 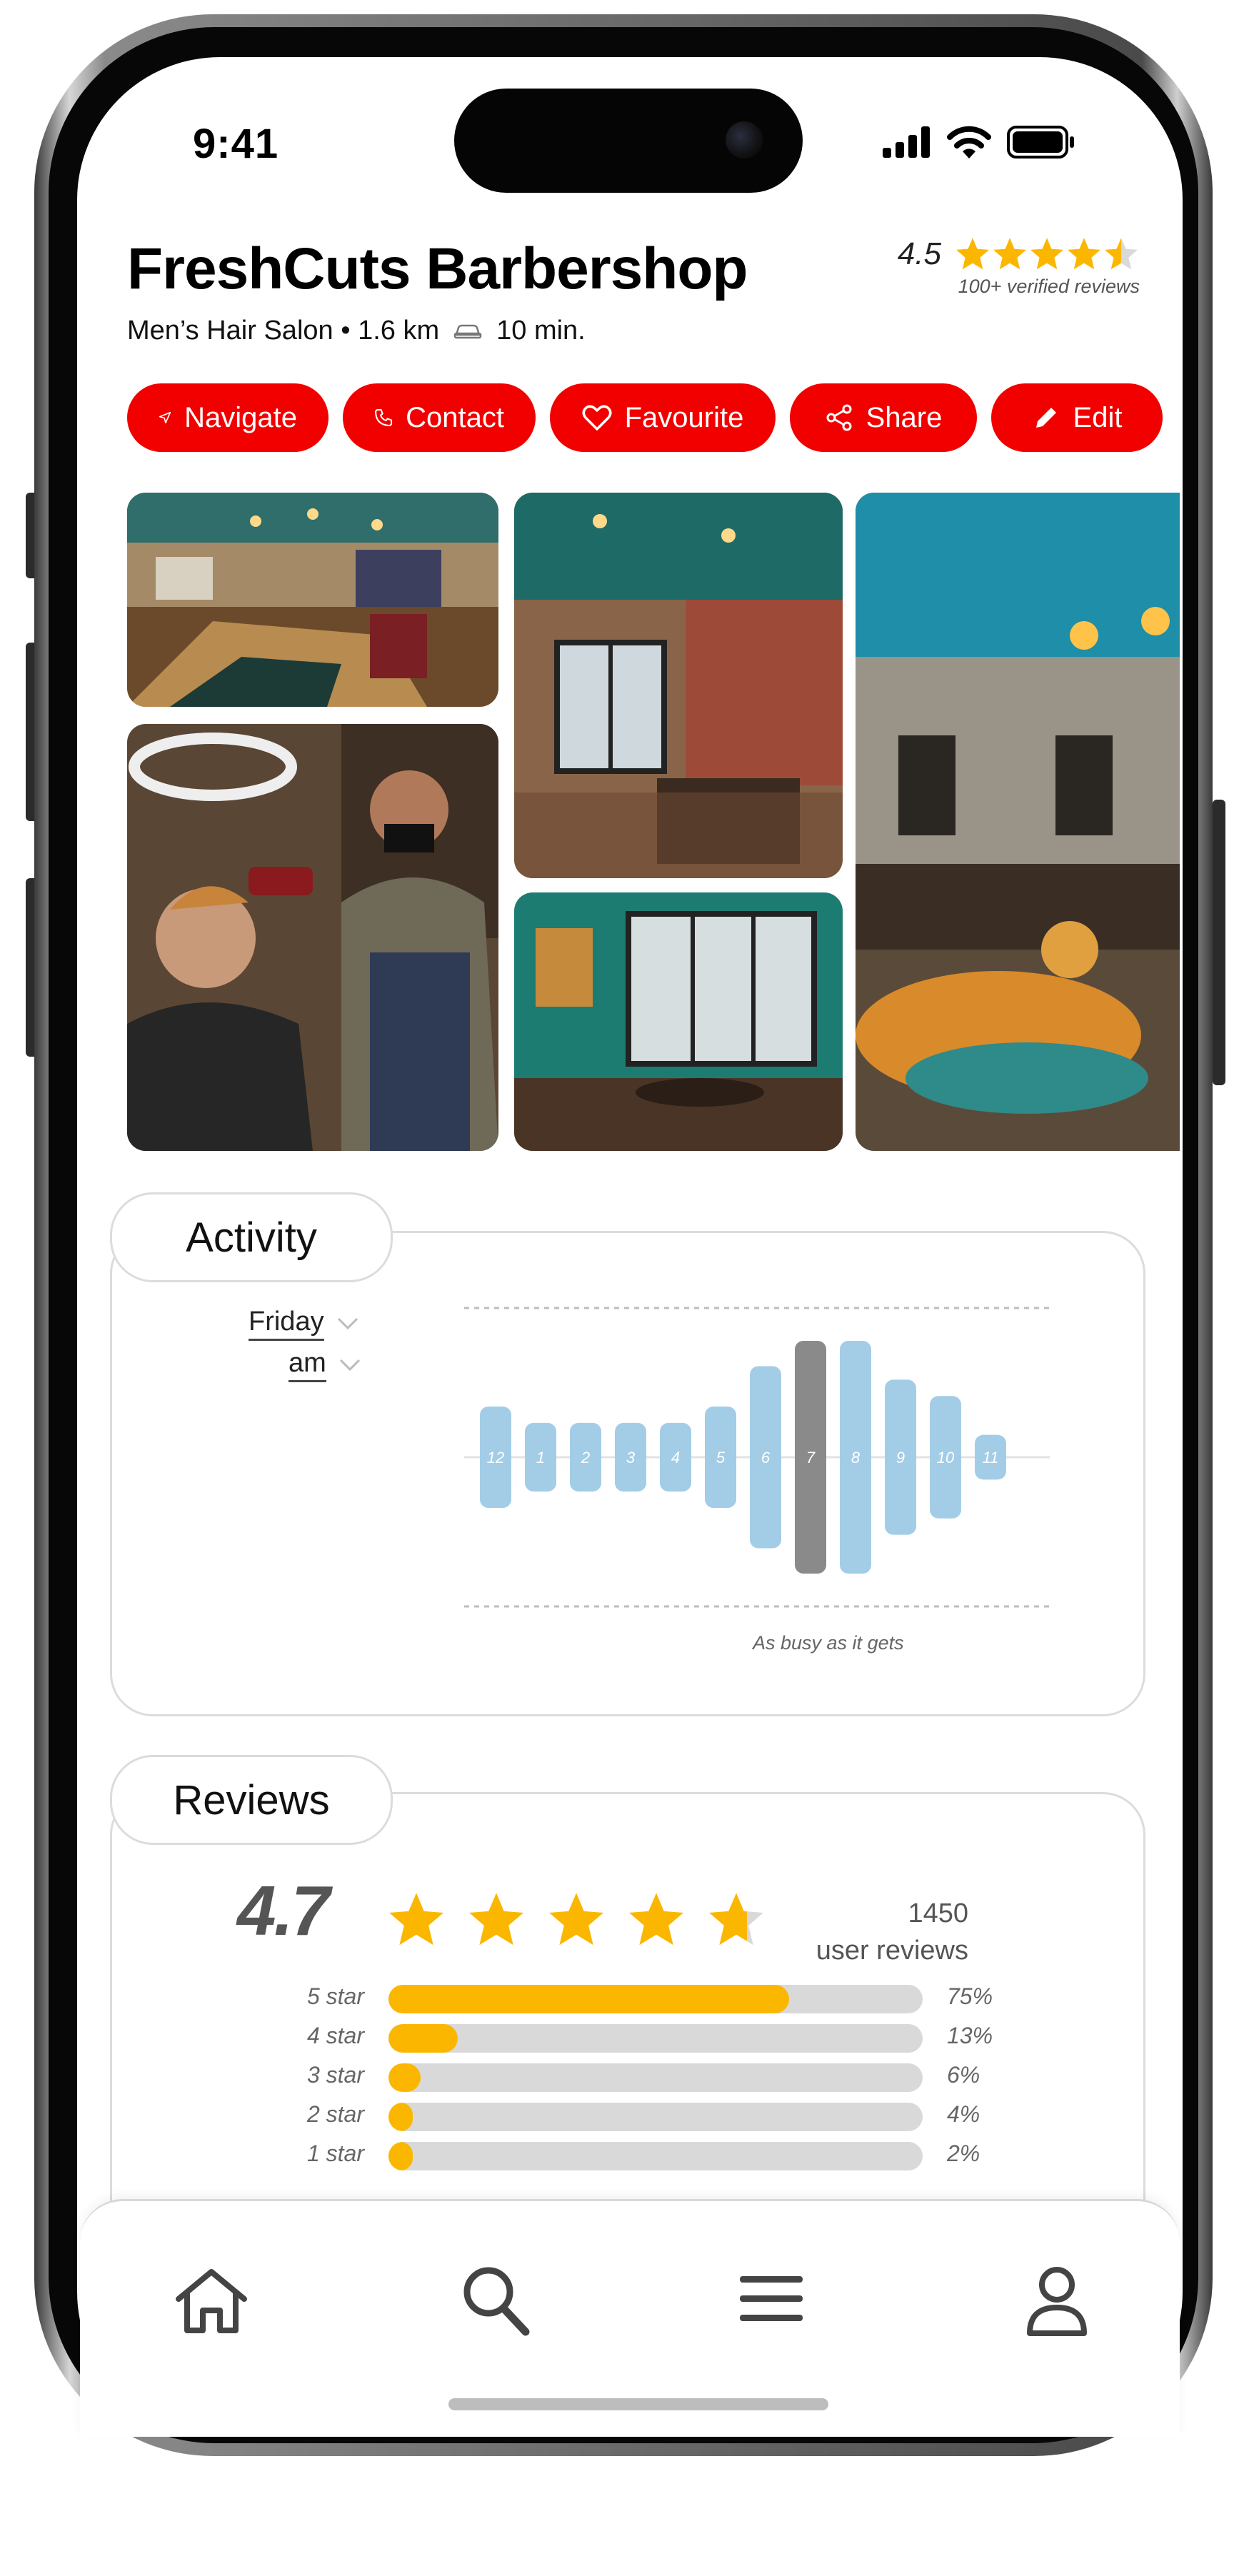 What do you see at coordinates (678, 1021) in the screenshot?
I see `photo-window-lounge` at bounding box center [678, 1021].